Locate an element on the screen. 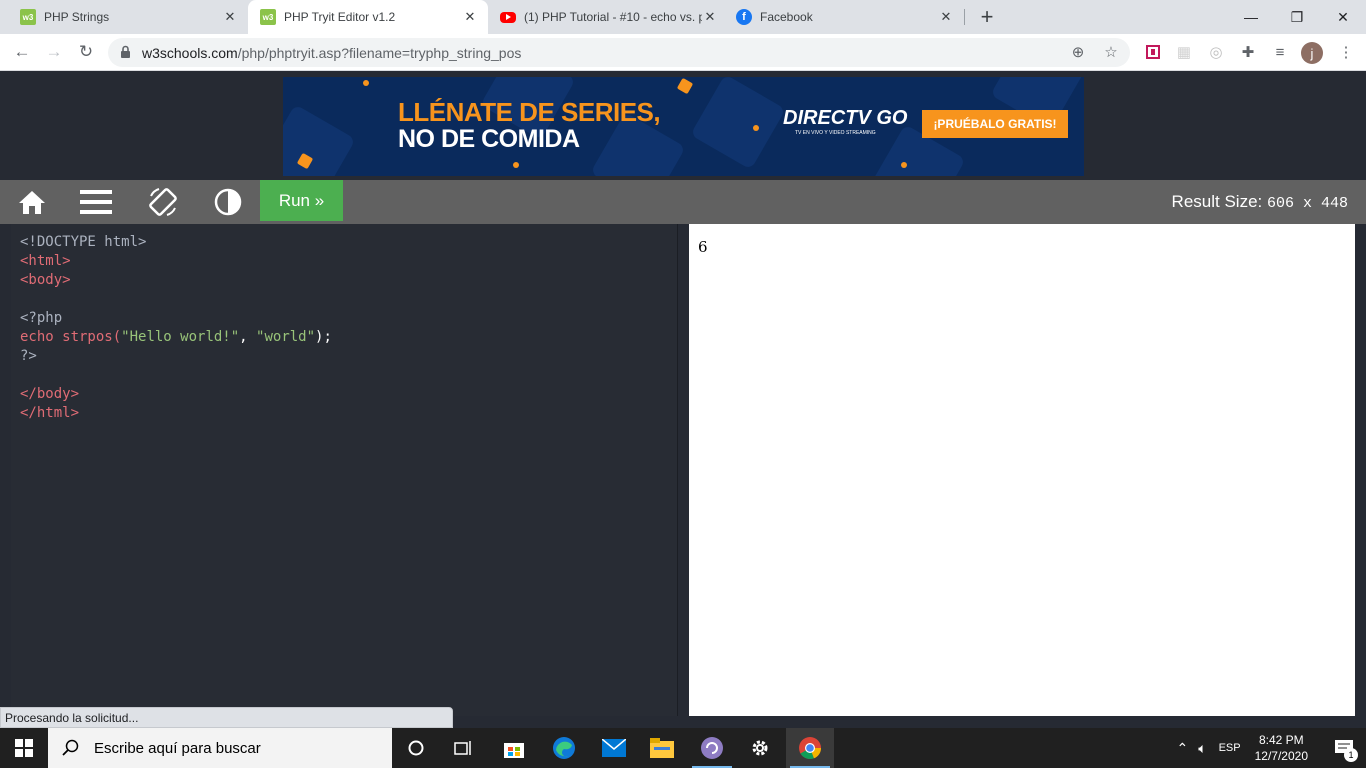  lock-icon is located at coordinates (125, 54).